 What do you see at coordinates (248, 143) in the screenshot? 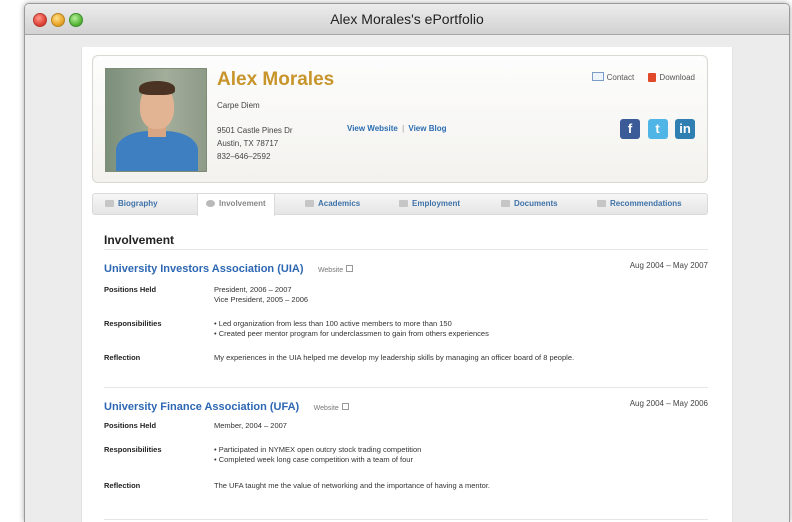
I see `address-line-2: Austin, TX 78717` at bounding box center [248, 143].